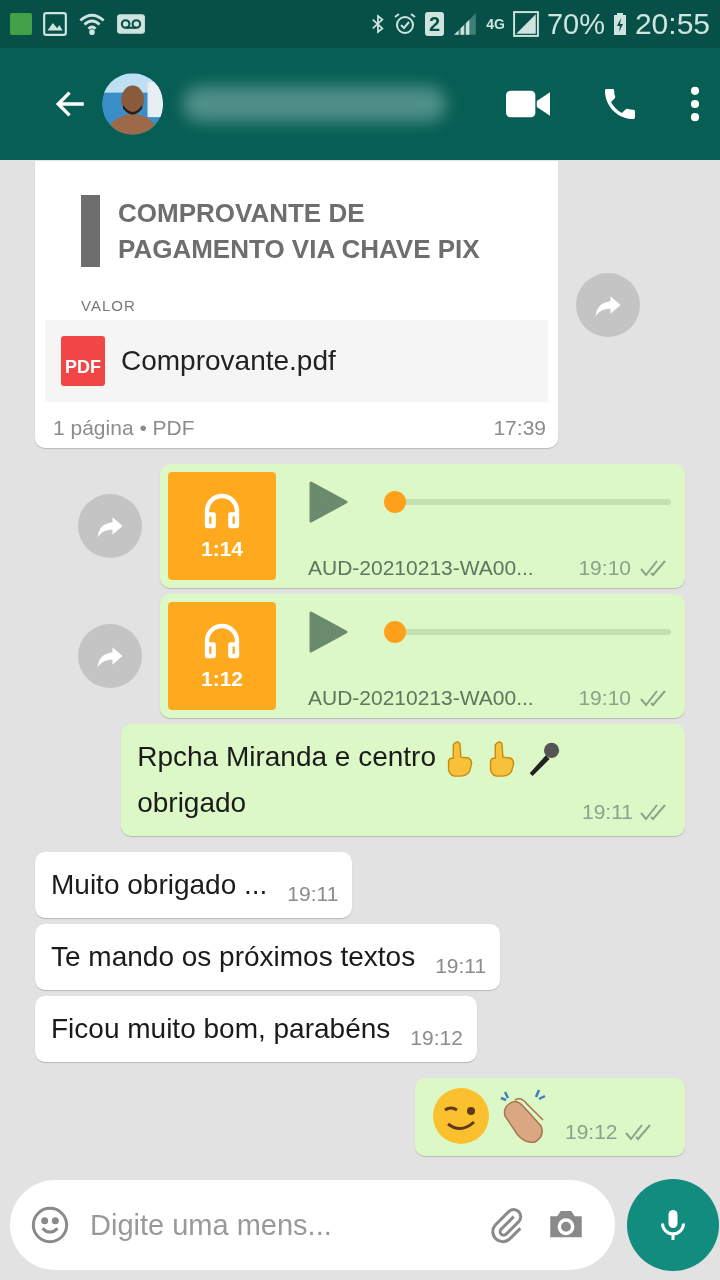 The height and width of the screenshot is (1280, 720). What do you see at coordinates (619, 24) in the screenshot?
I see `battery-charging-icon` at bounding box center [619, 24].